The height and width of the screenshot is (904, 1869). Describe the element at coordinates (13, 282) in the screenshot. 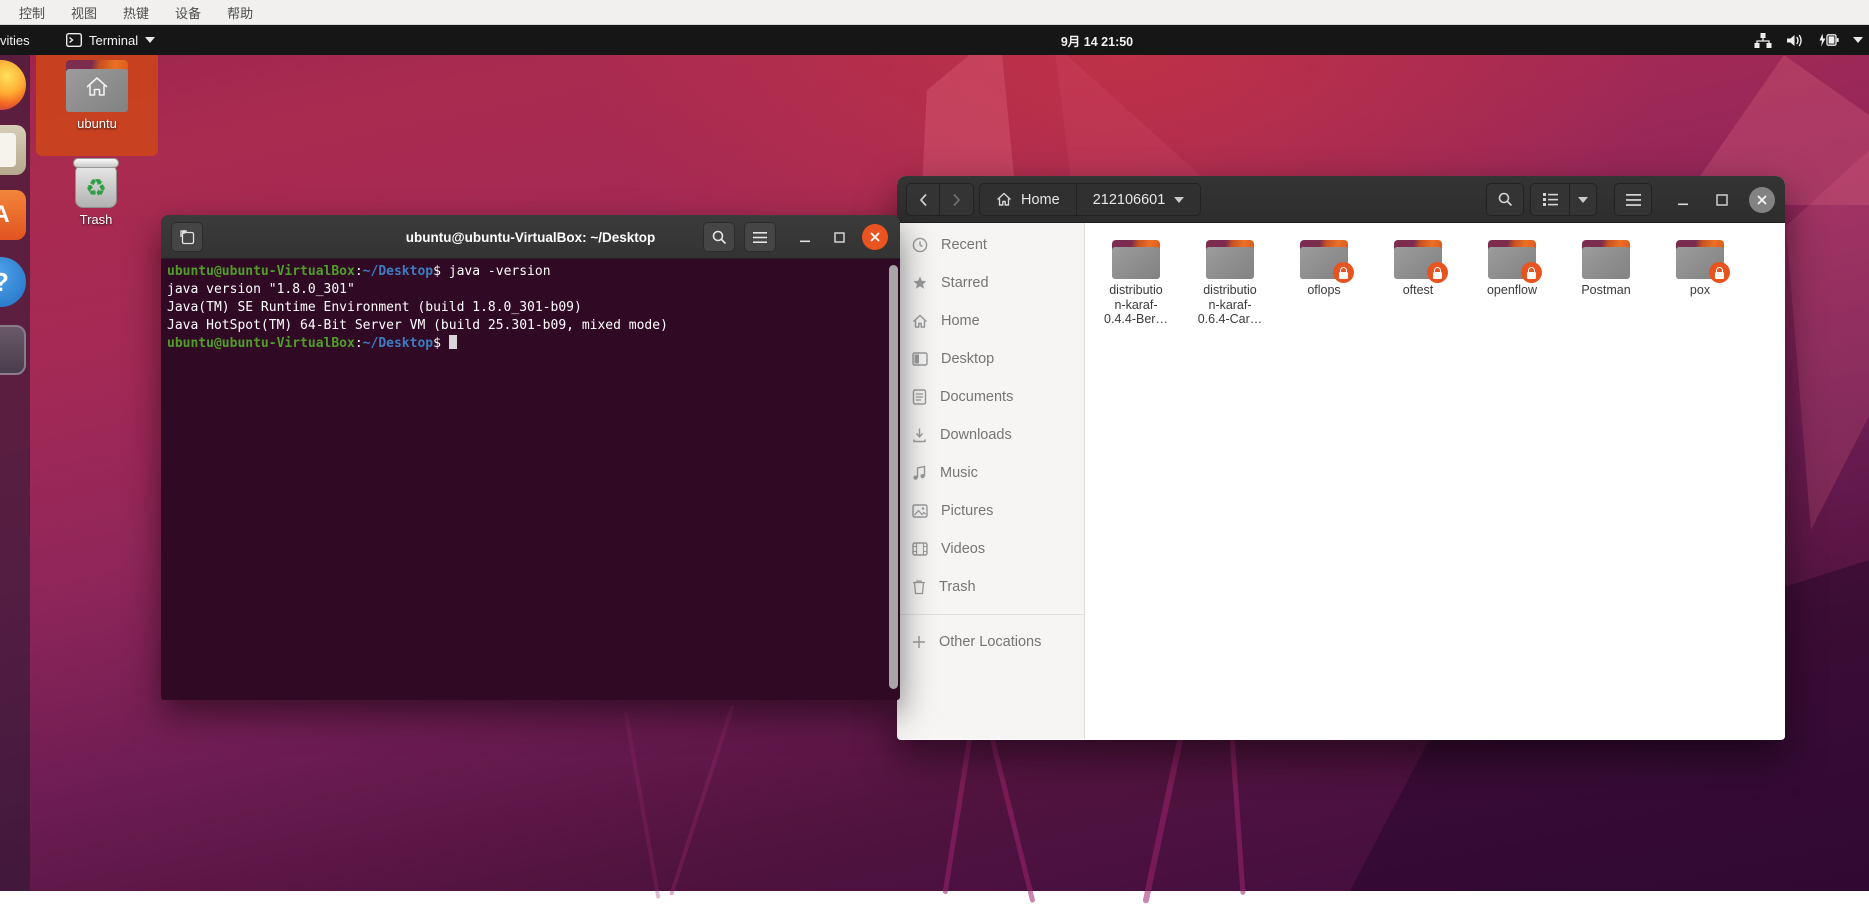

I see `dock-help-icon: ?` at that location.